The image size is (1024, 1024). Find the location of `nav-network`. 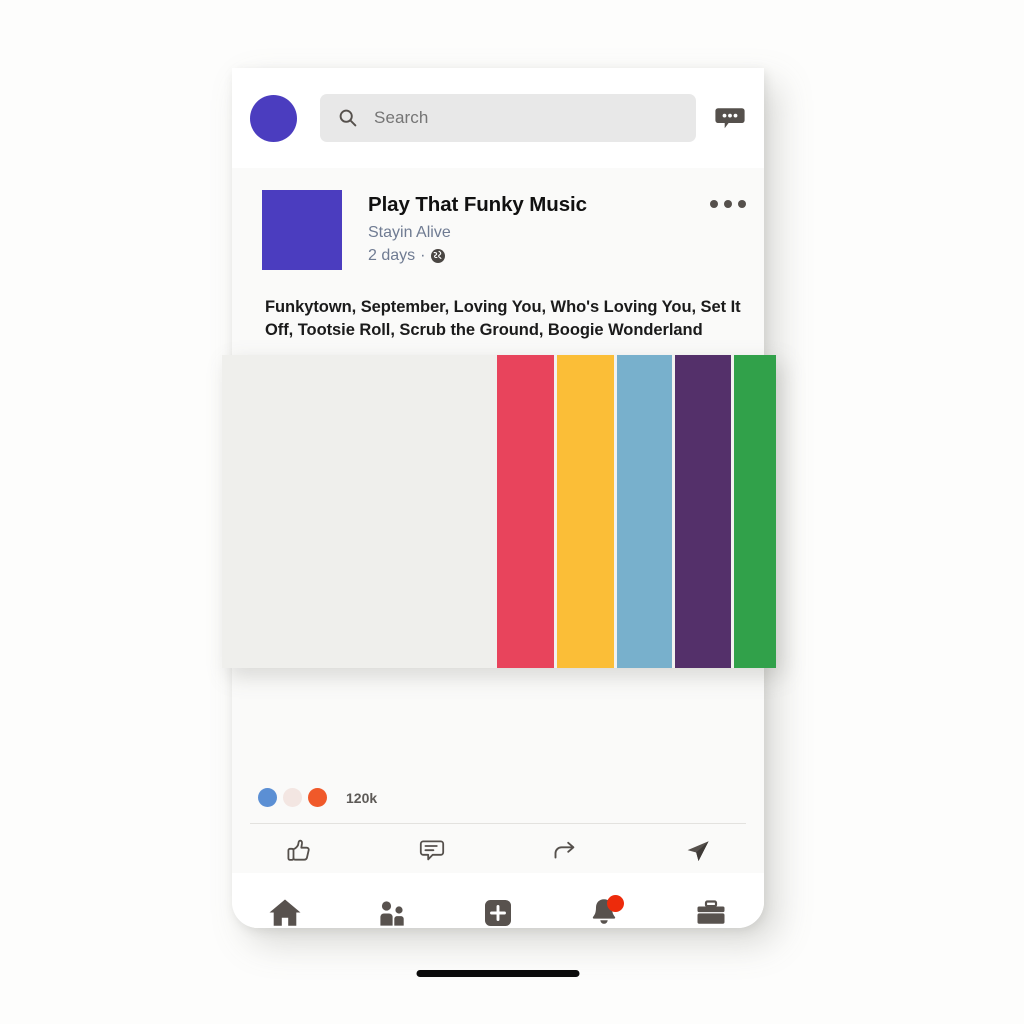

nav-network is located at coordinates (391, 913).